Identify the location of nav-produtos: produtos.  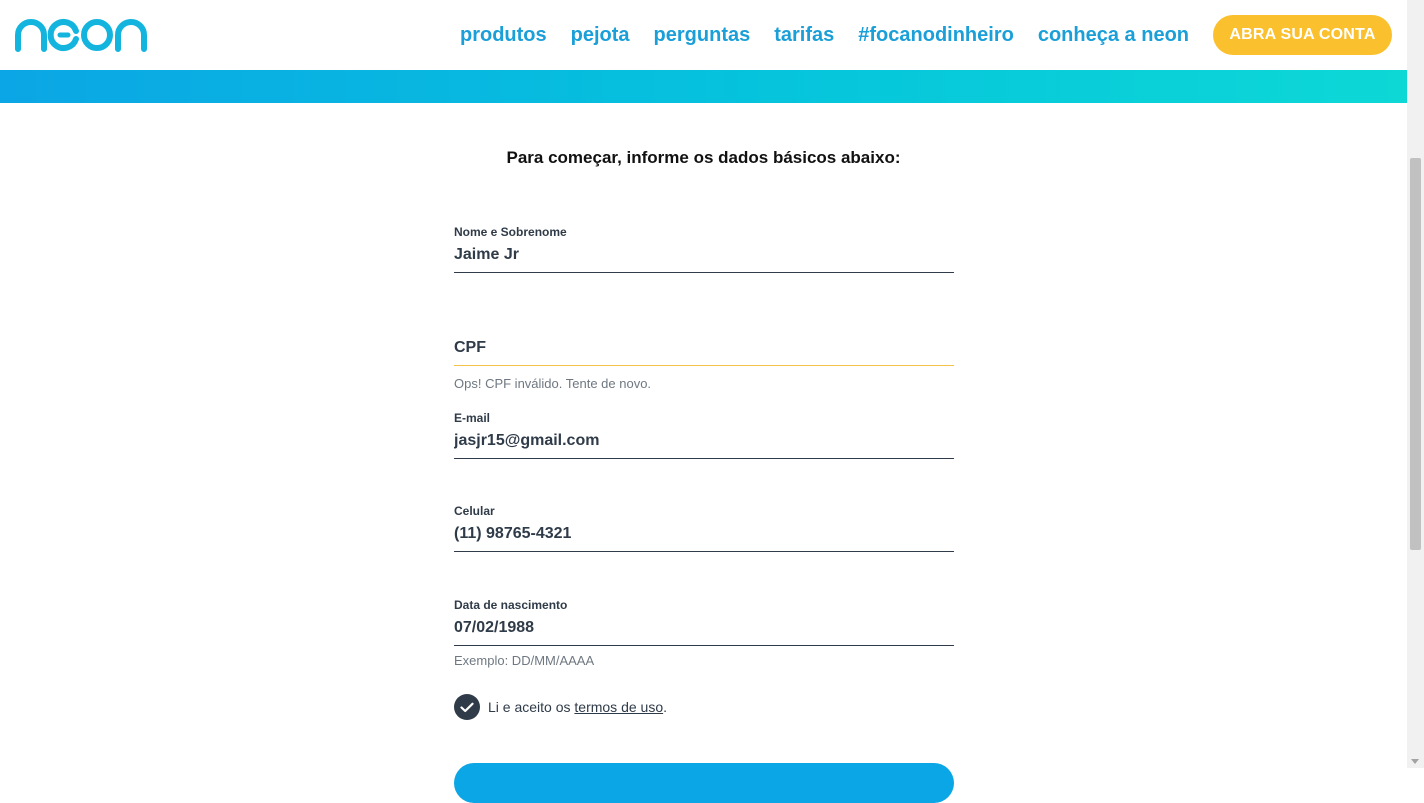
(503, 35).